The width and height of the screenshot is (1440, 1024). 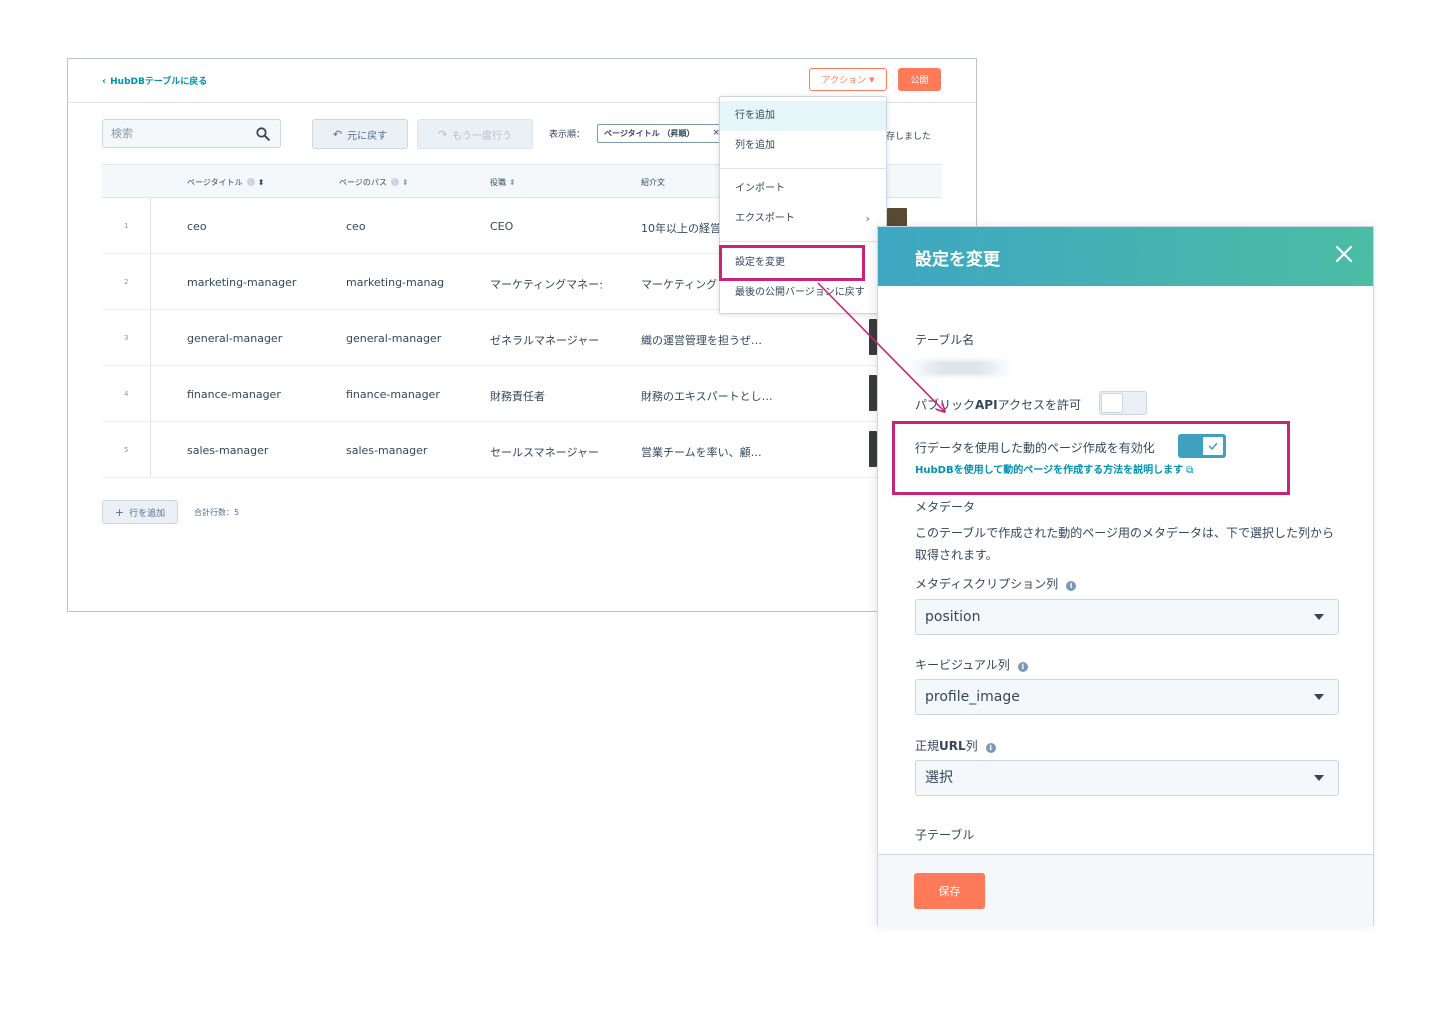 What do you see at coordinates (803, 146) in the screenshot?
I see `menu-item-add-column: 列を追加` at bounding box center [803, 146].